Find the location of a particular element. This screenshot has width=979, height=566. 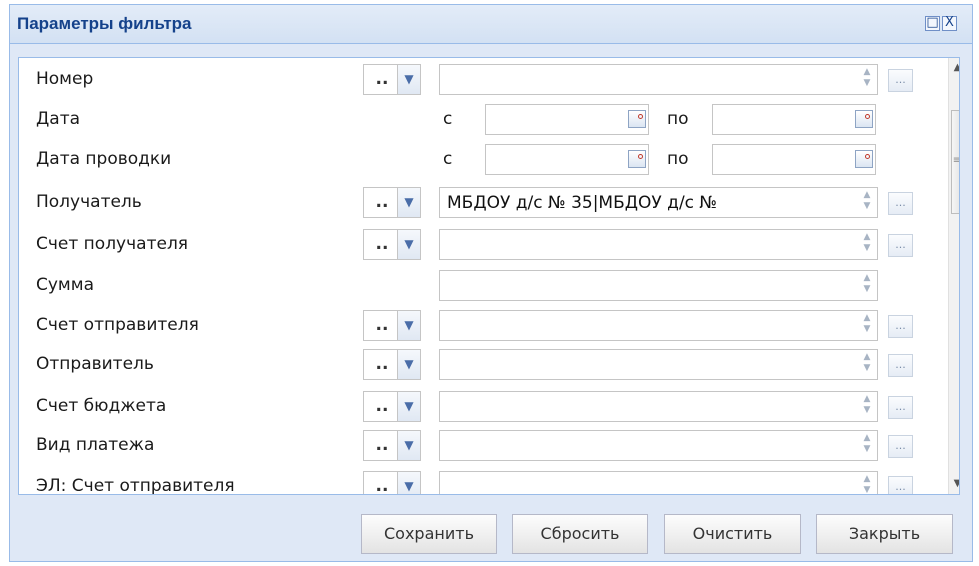

field-label: Вид платежа is located at coordinates (95, 445).